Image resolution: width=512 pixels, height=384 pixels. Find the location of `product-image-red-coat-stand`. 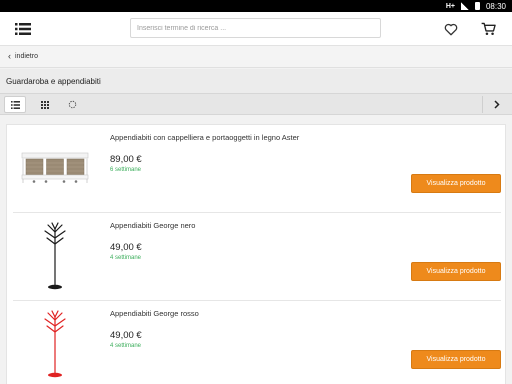

product-image-red-coat-stand is located at coordinates (55, 344).